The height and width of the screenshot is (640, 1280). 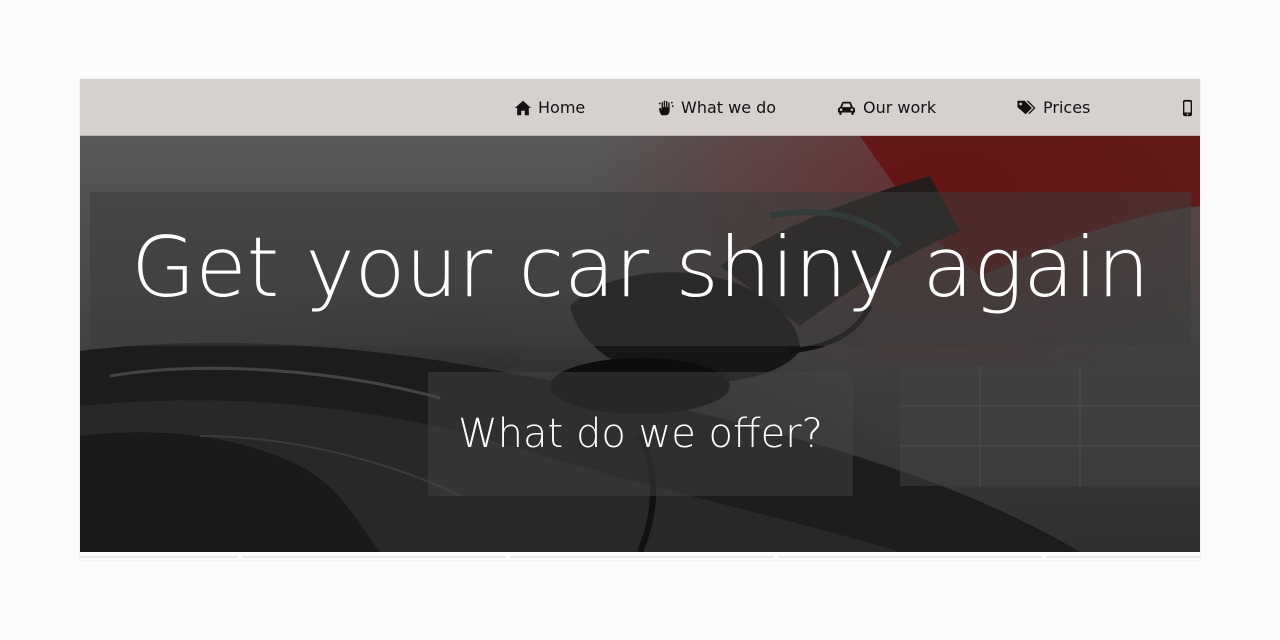 I want to click on nav-item-prices: Prices, so click(x=1053, y=107).